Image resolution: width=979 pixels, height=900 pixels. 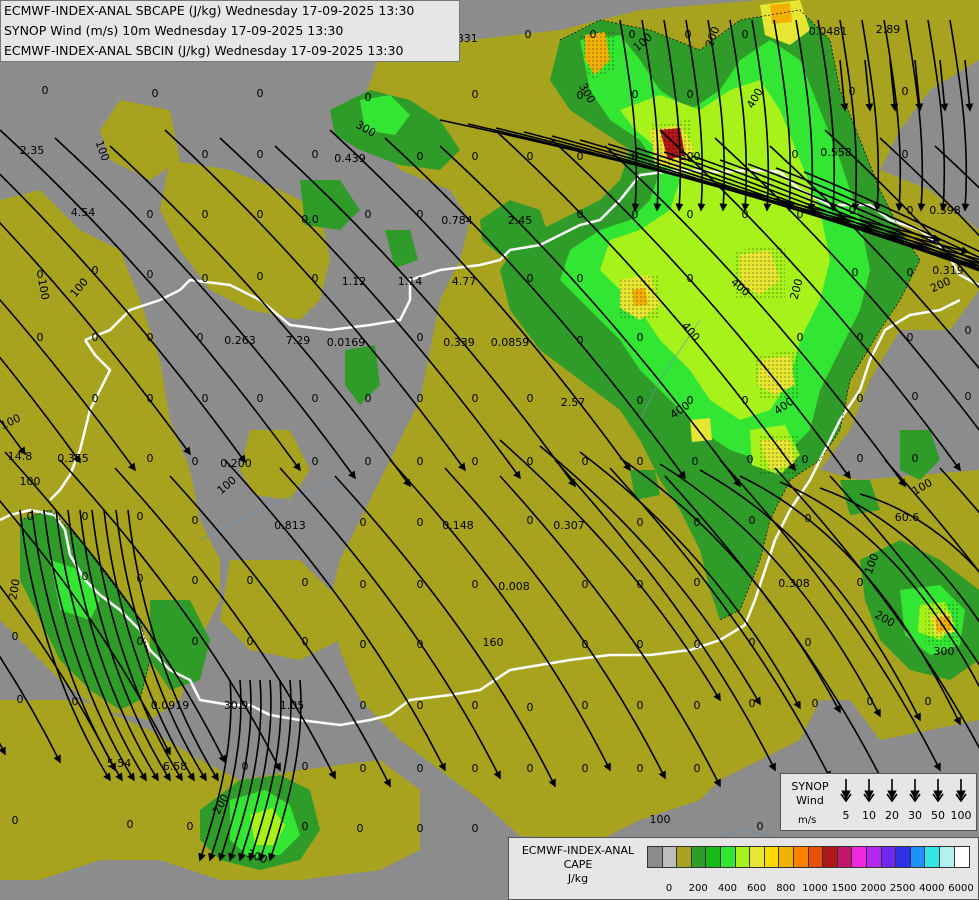 I want to click on cin-value-label: 60.6, so click(x=907, y=517).